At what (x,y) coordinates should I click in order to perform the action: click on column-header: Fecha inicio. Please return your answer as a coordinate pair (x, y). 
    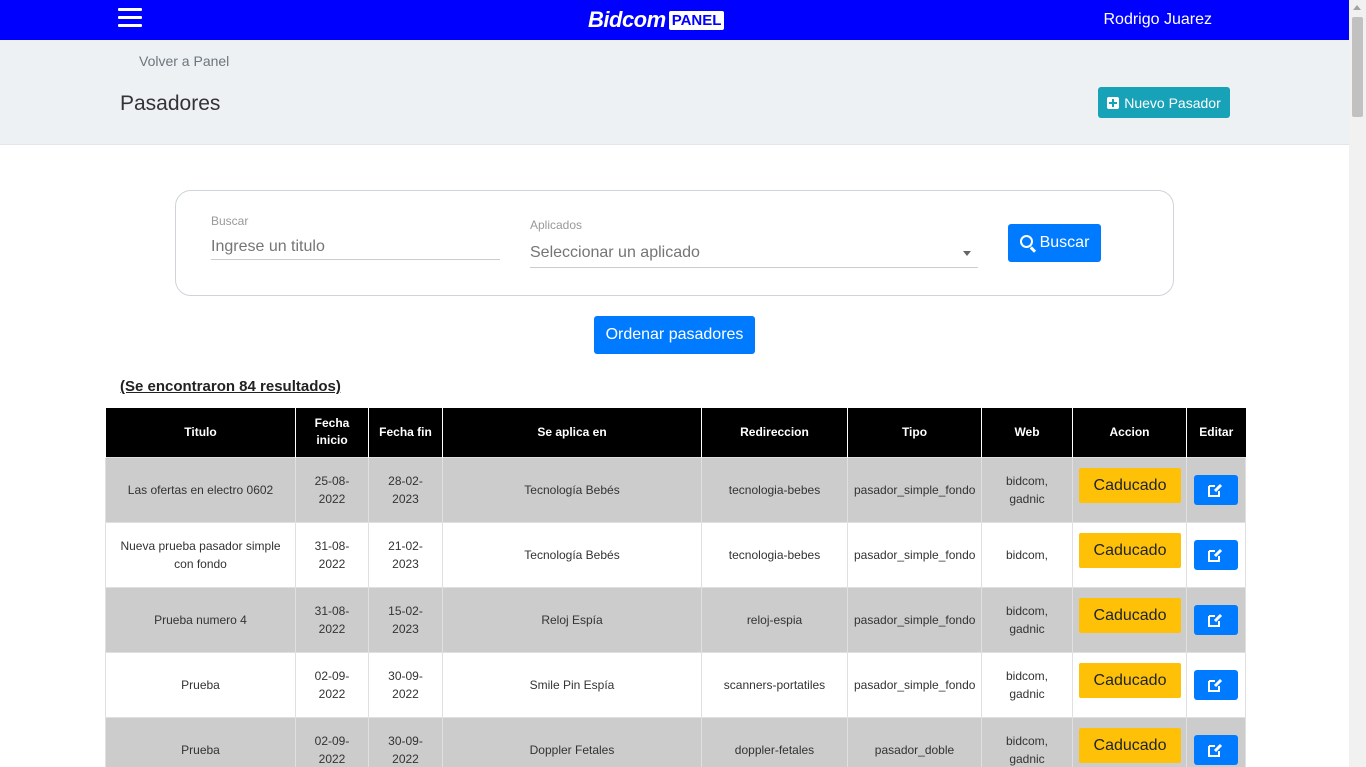
    Looking at the image, I should click on (332, 432).